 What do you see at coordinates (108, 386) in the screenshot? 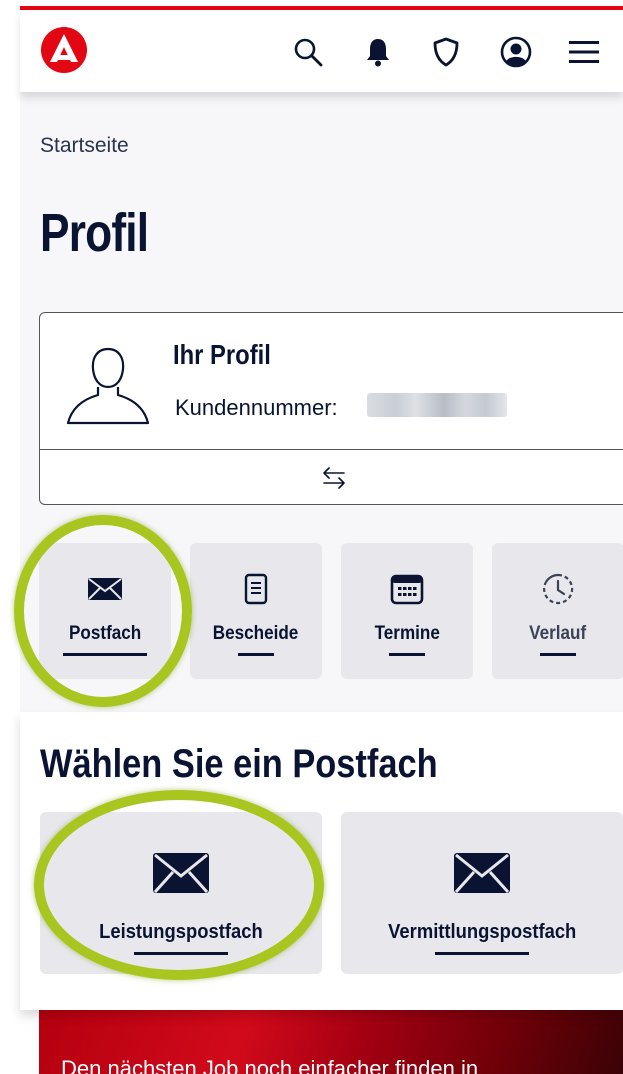
I see `person-icon` at bounding box center [108, 386].